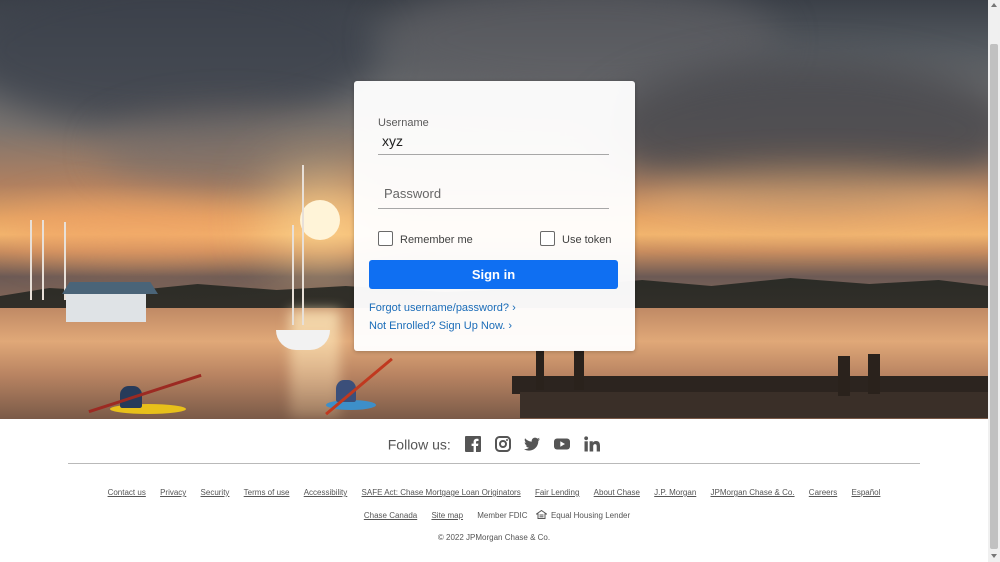 The image size is (1000, 562). What do you see at coordinates (502, 515) in the screenshot?
I see `member-fdic-text: Member FDIC` at bounding box center [502, 515].